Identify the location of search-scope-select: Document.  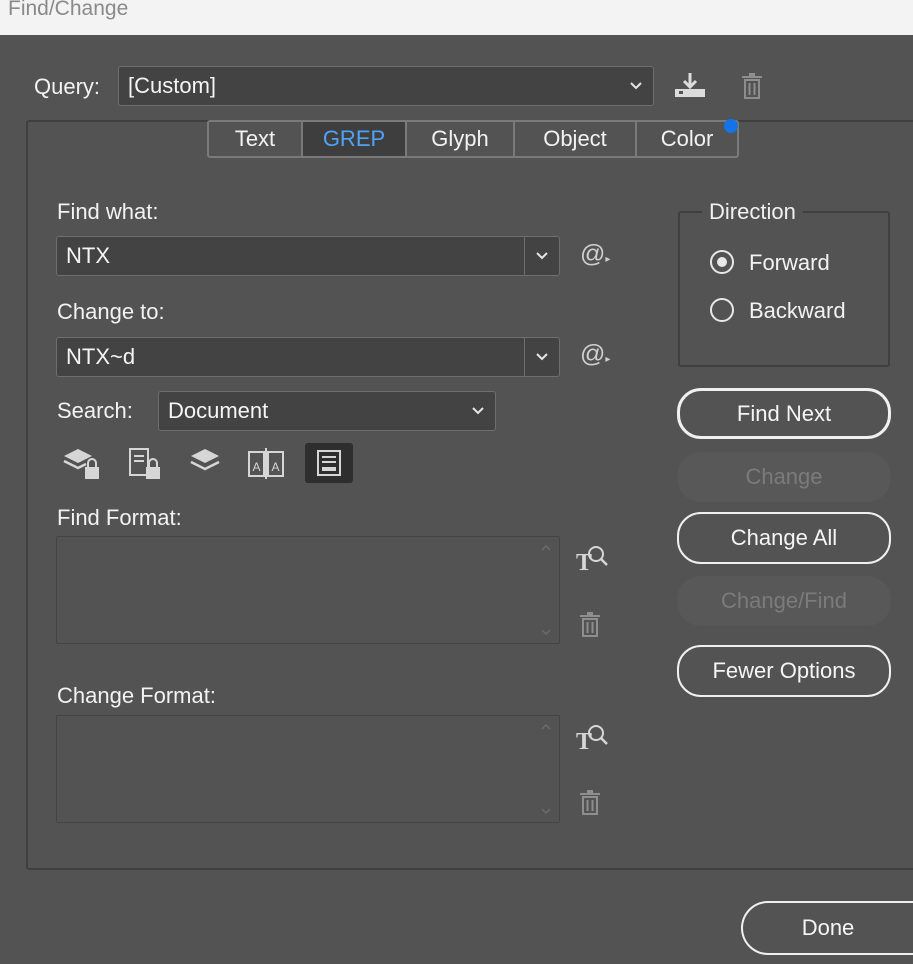
(327, 411).